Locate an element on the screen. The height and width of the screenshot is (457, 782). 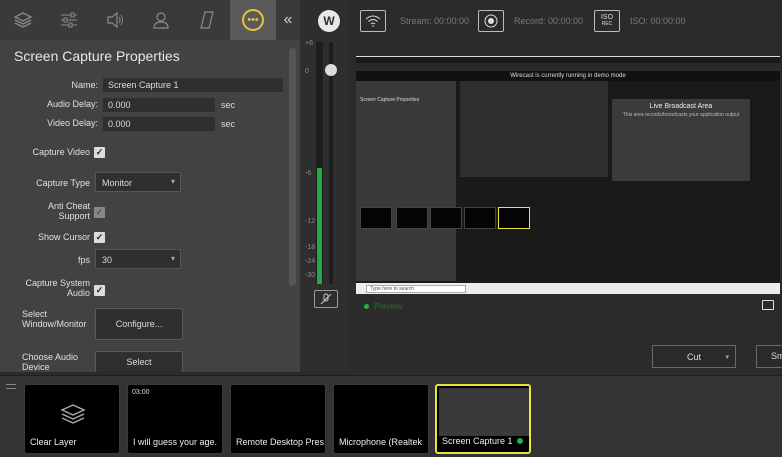
audio-meter-bar is located at coordinates (319, 163).